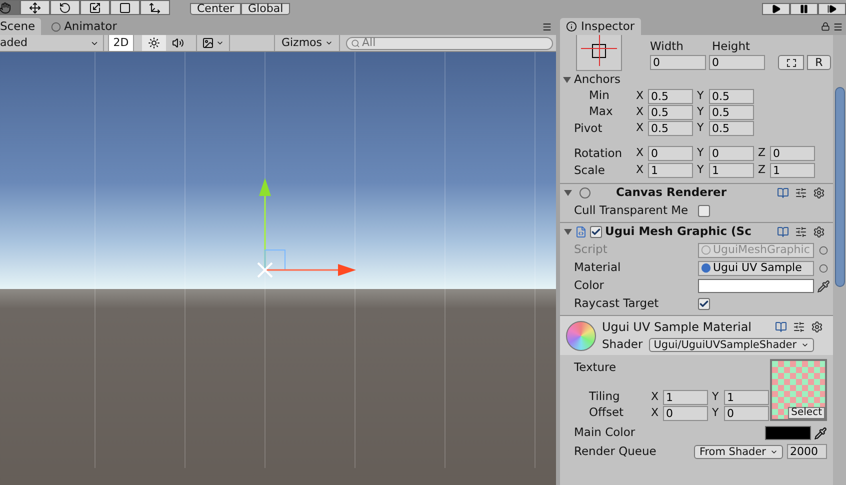 The width and height of the screenshot is (846, 485). I want to click on component-header: Canvas Renderer, so click(696, 192).